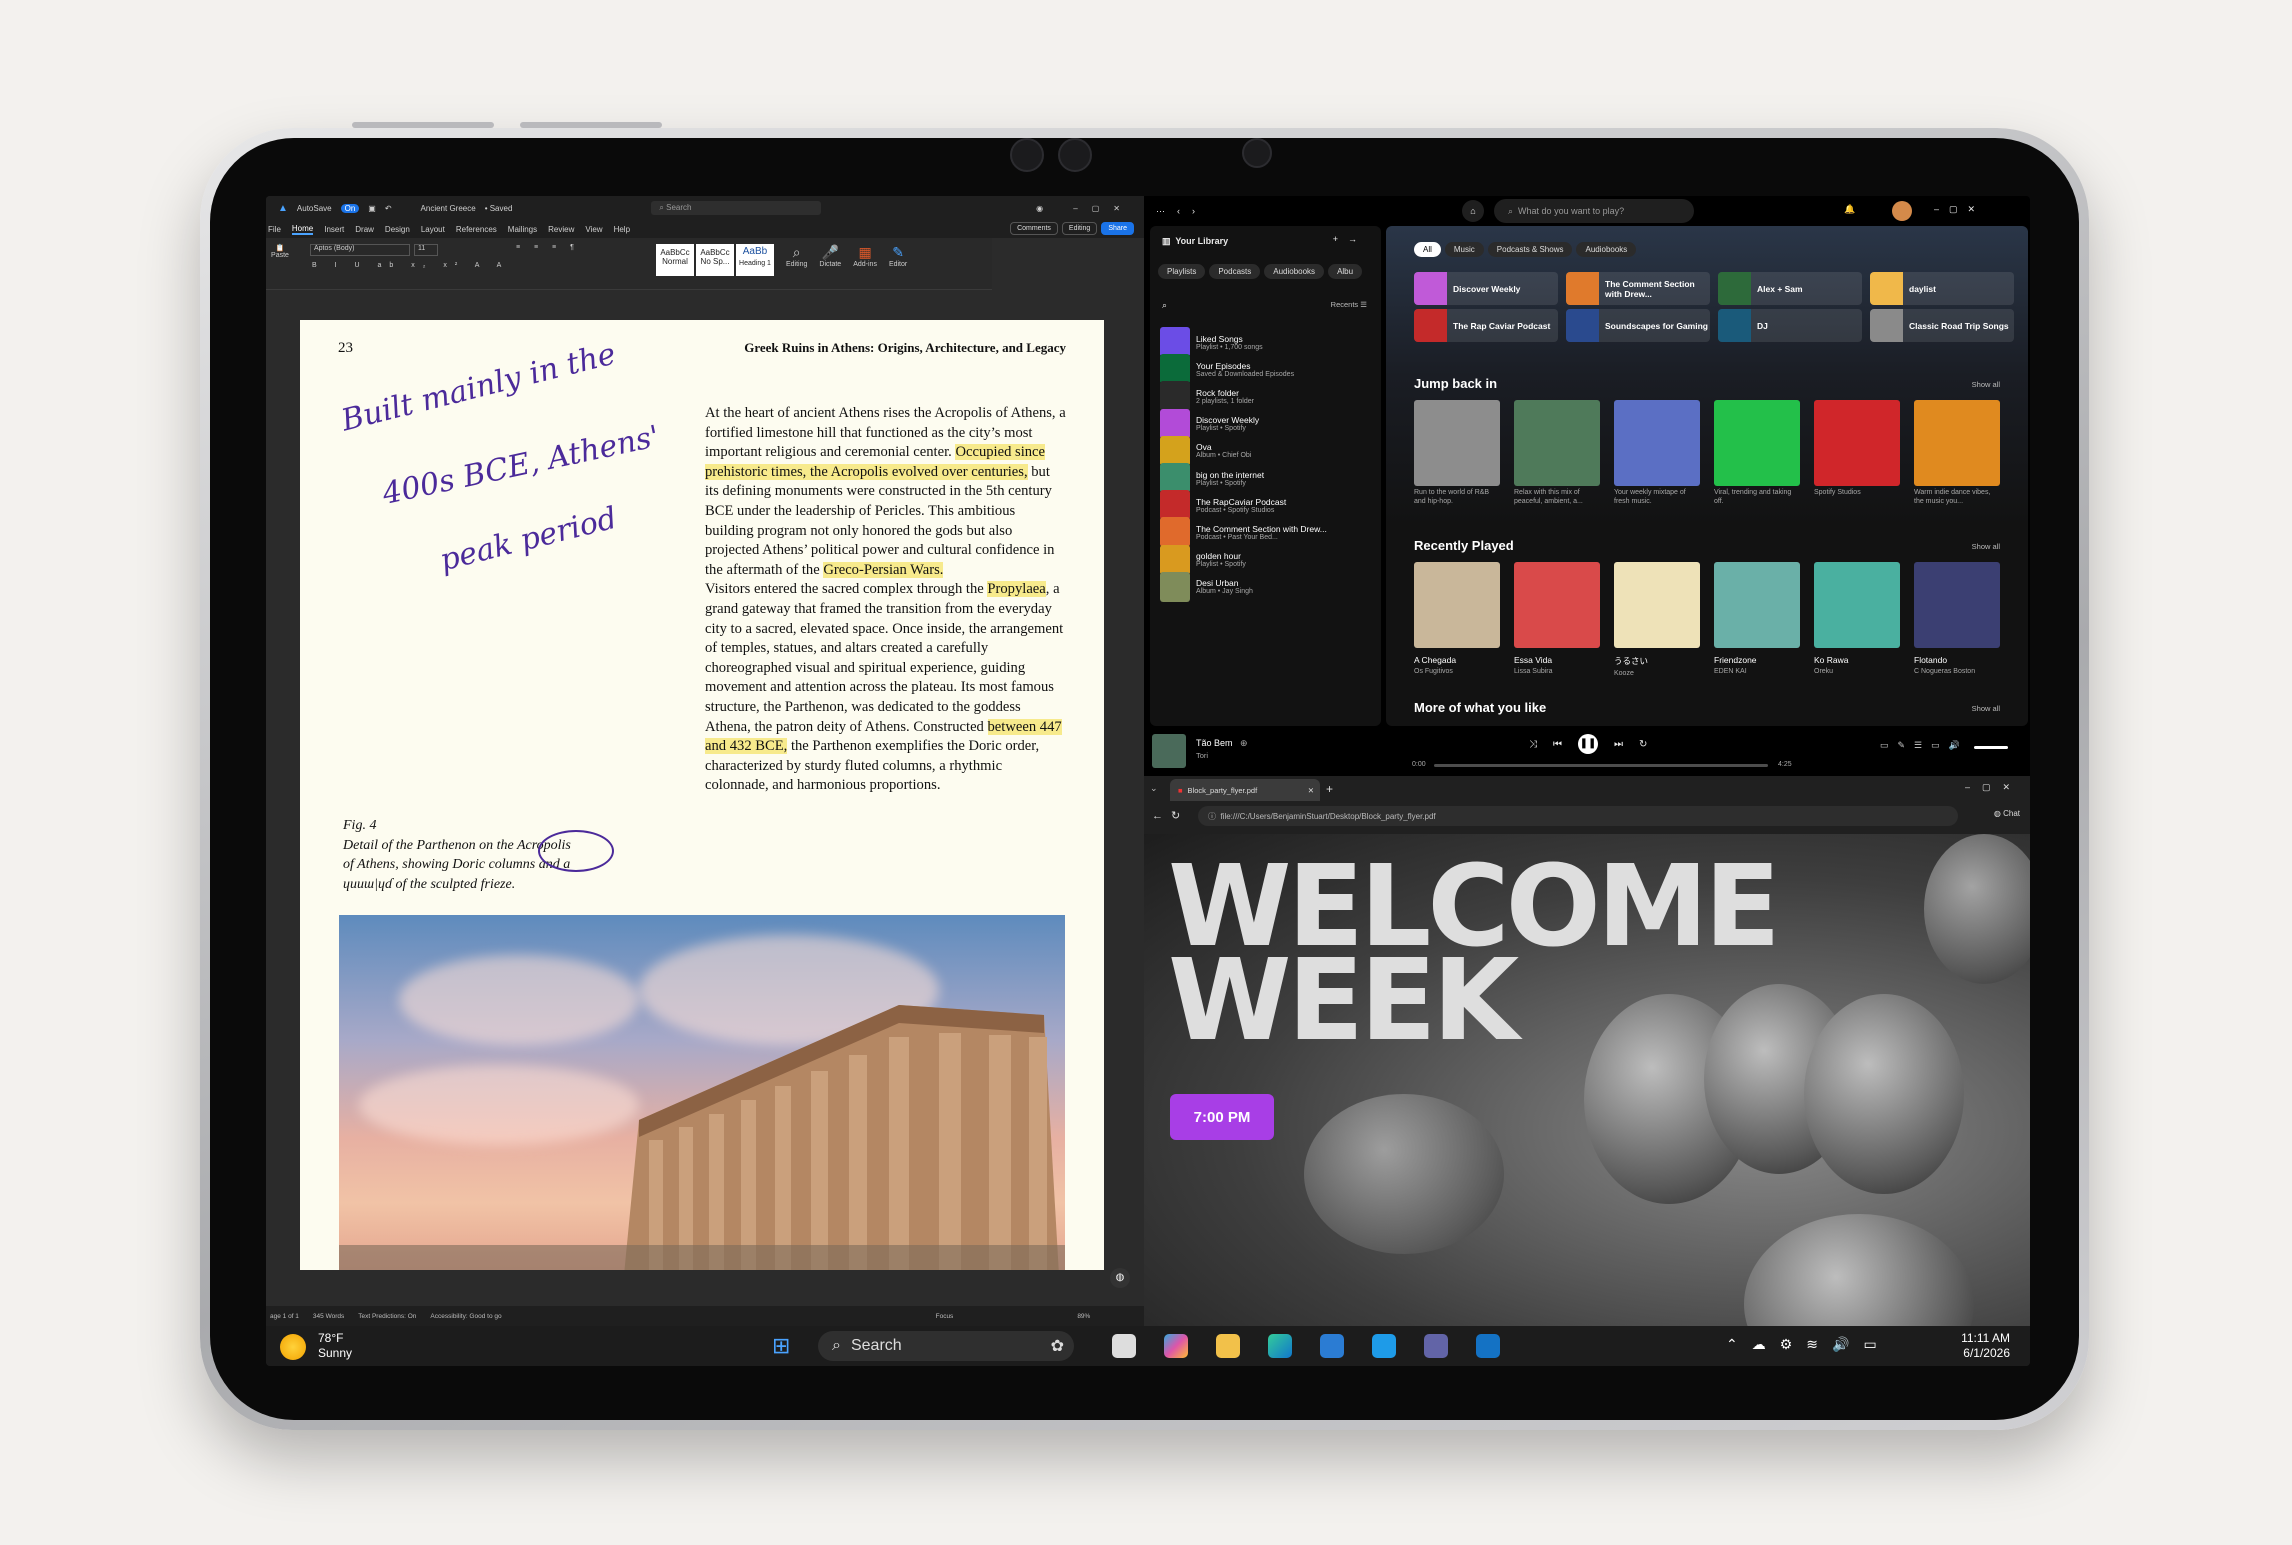 The width and height of the screenshot is (2292, 1545). Describe the element at coordinates (1154, 788) in the screenshot. I see `tab-actions-icon: ⌄` at that location.